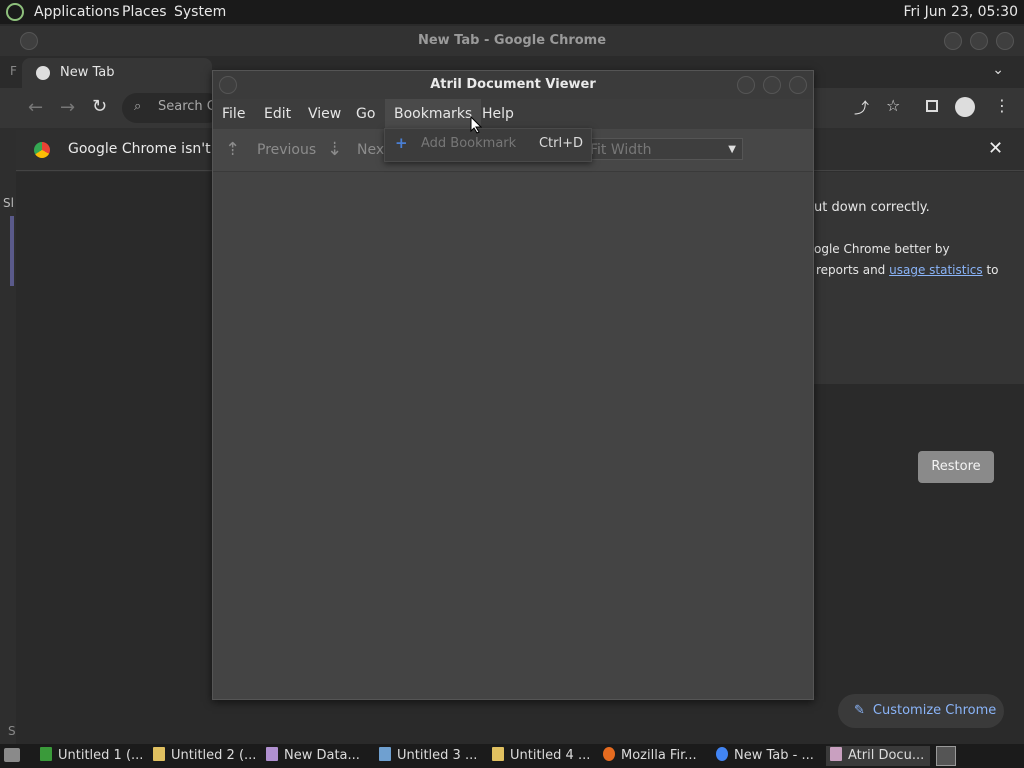  What do you see at coordinates (469, 143) in the screenshot?
I see `add-bookmark-label: Add Bookmark` at bounding box center [469, 143].